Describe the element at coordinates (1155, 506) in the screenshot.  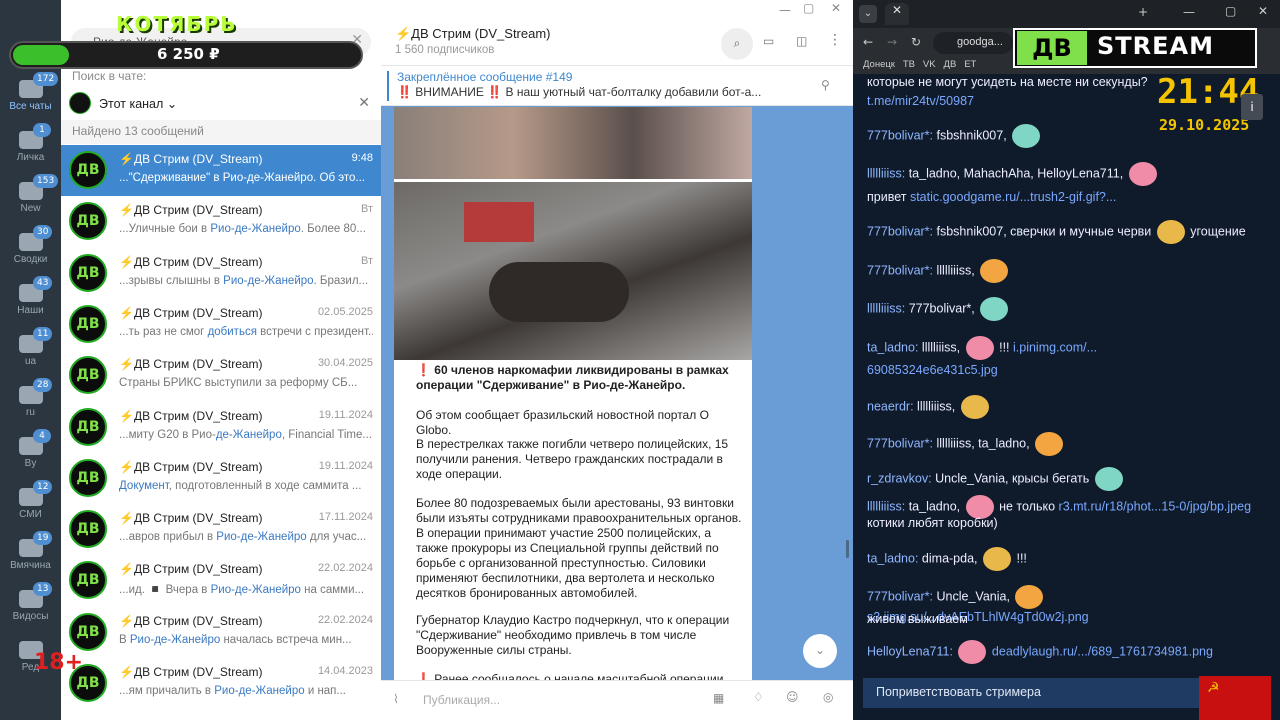
I see `chat-link: r3.mt.ru/r18/phot...15-0/jpg/bp.jpeg` at that location.